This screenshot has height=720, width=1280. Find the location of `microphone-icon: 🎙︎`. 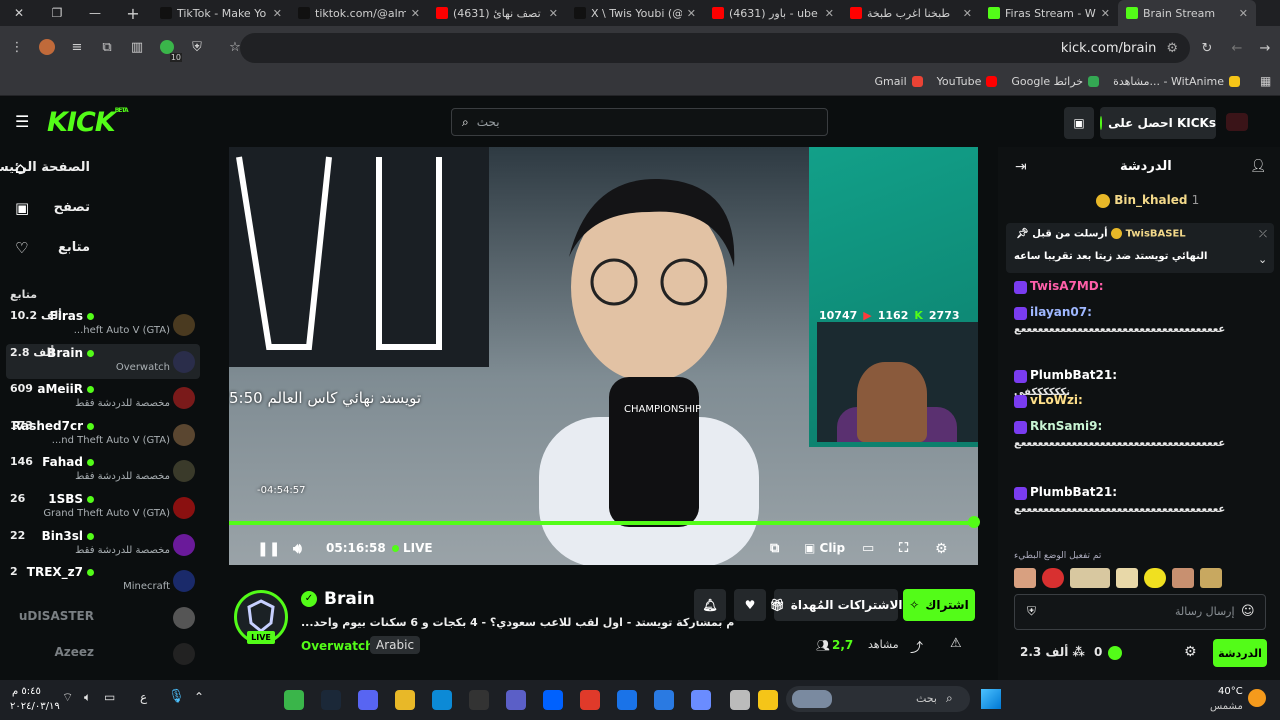

microphone-icon: 🎙︎ is located at coordinates (176, 696).